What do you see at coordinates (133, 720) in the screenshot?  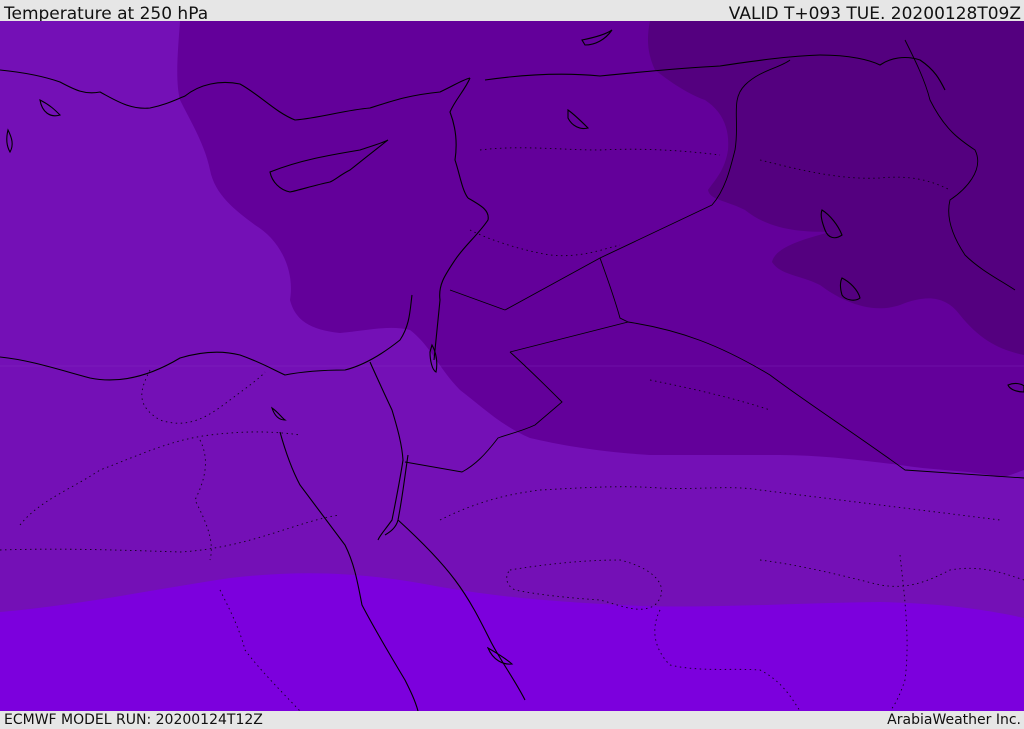 I see `model-run-label: ECMWF MODEL RUN: 20200124T12Z` at bounding box center [133, 720].